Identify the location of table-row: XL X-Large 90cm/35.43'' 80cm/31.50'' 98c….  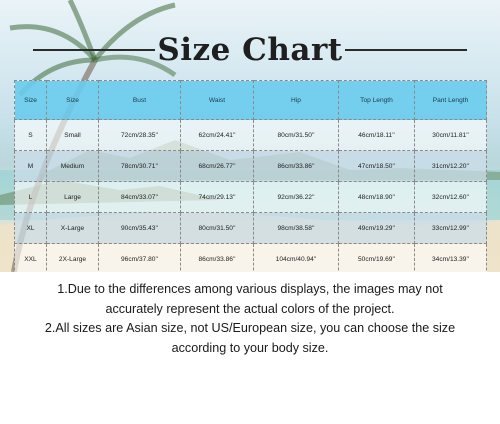
(250, 228).